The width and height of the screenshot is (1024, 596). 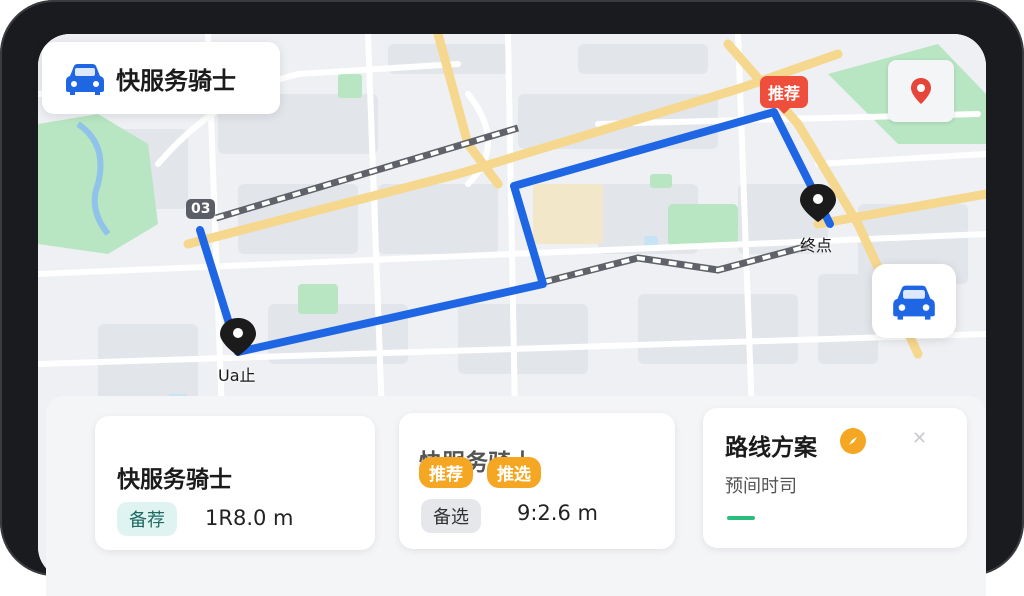 What do you see at coordinates (201, 209) in the screenshot?
I see `start-tag: 03` at bounding box center [201, 209].